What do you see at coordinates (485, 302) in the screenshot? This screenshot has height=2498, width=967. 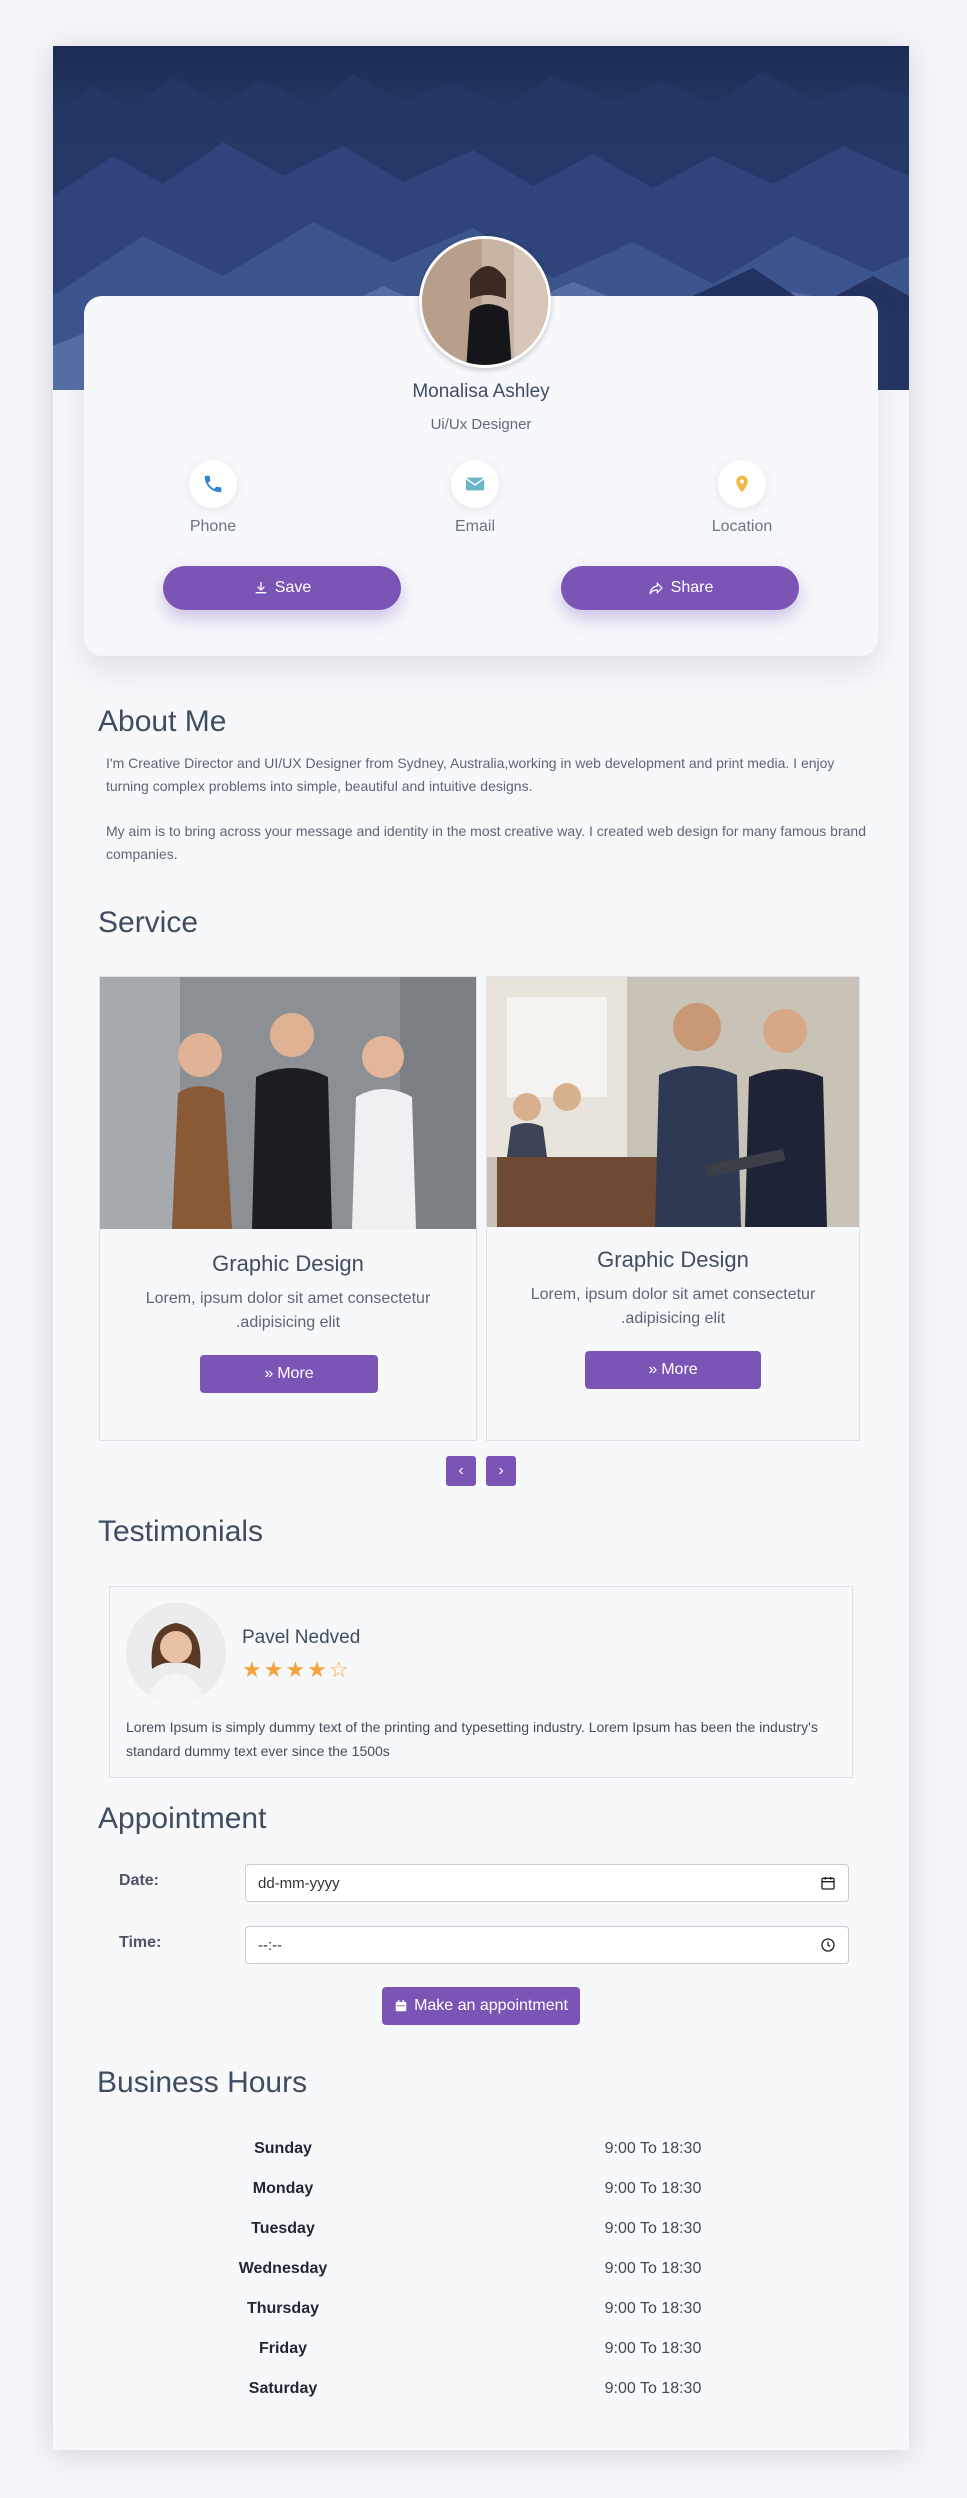 I see `profile-avatar` at bounding box center [485, 302].